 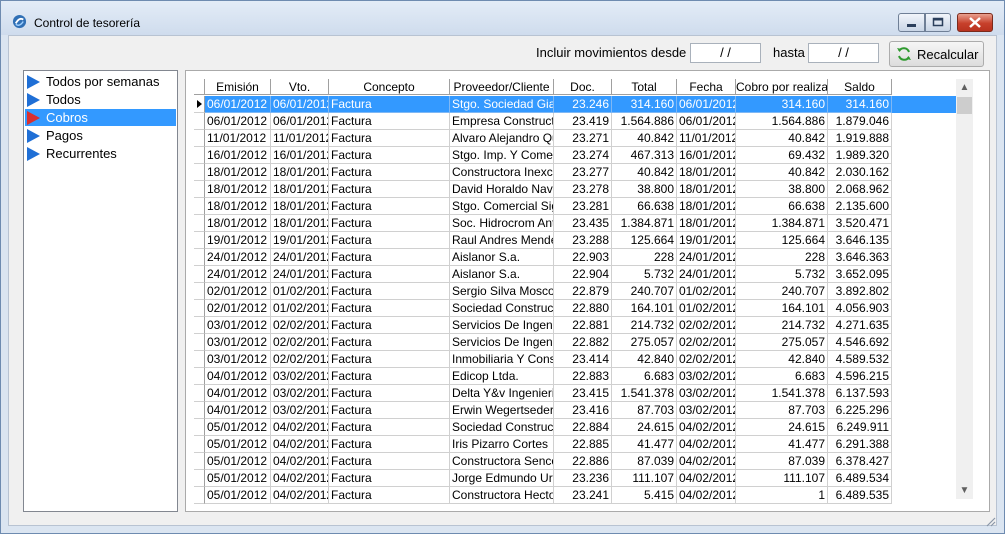 What do you see at coordinates (238, 138) in the screenshot?
I see `cell-emision: 11/01/2012` at bounding box center [238, 138].